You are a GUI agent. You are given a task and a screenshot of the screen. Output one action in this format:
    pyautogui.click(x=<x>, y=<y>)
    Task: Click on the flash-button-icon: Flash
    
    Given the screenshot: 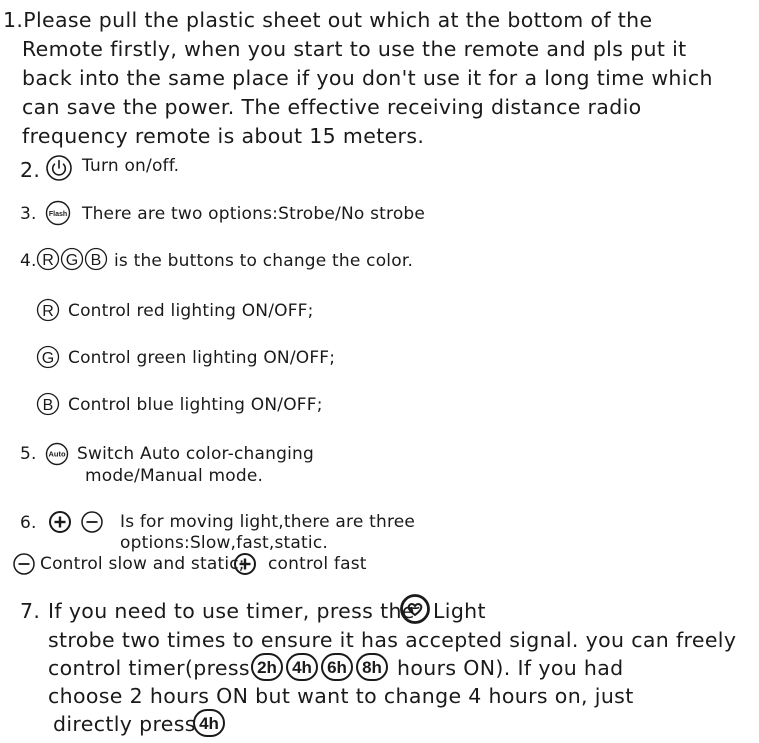 What is the action you would take?
    pyautogui.click(x=58, y=213)
    